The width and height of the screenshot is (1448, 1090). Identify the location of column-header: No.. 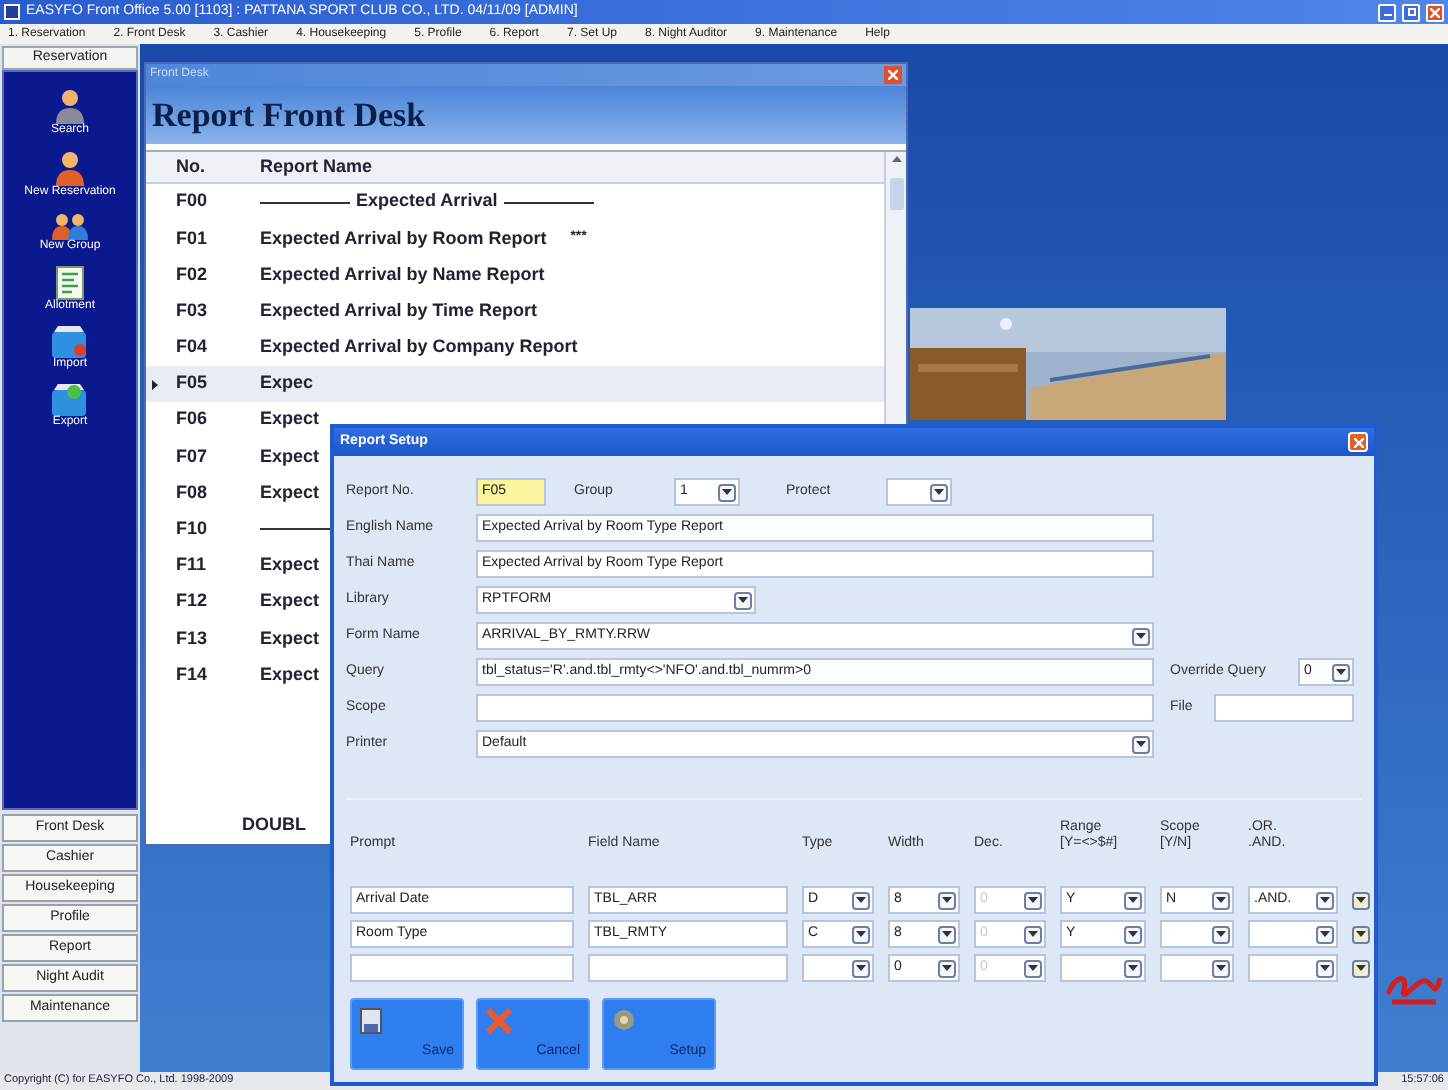
(190, 166).